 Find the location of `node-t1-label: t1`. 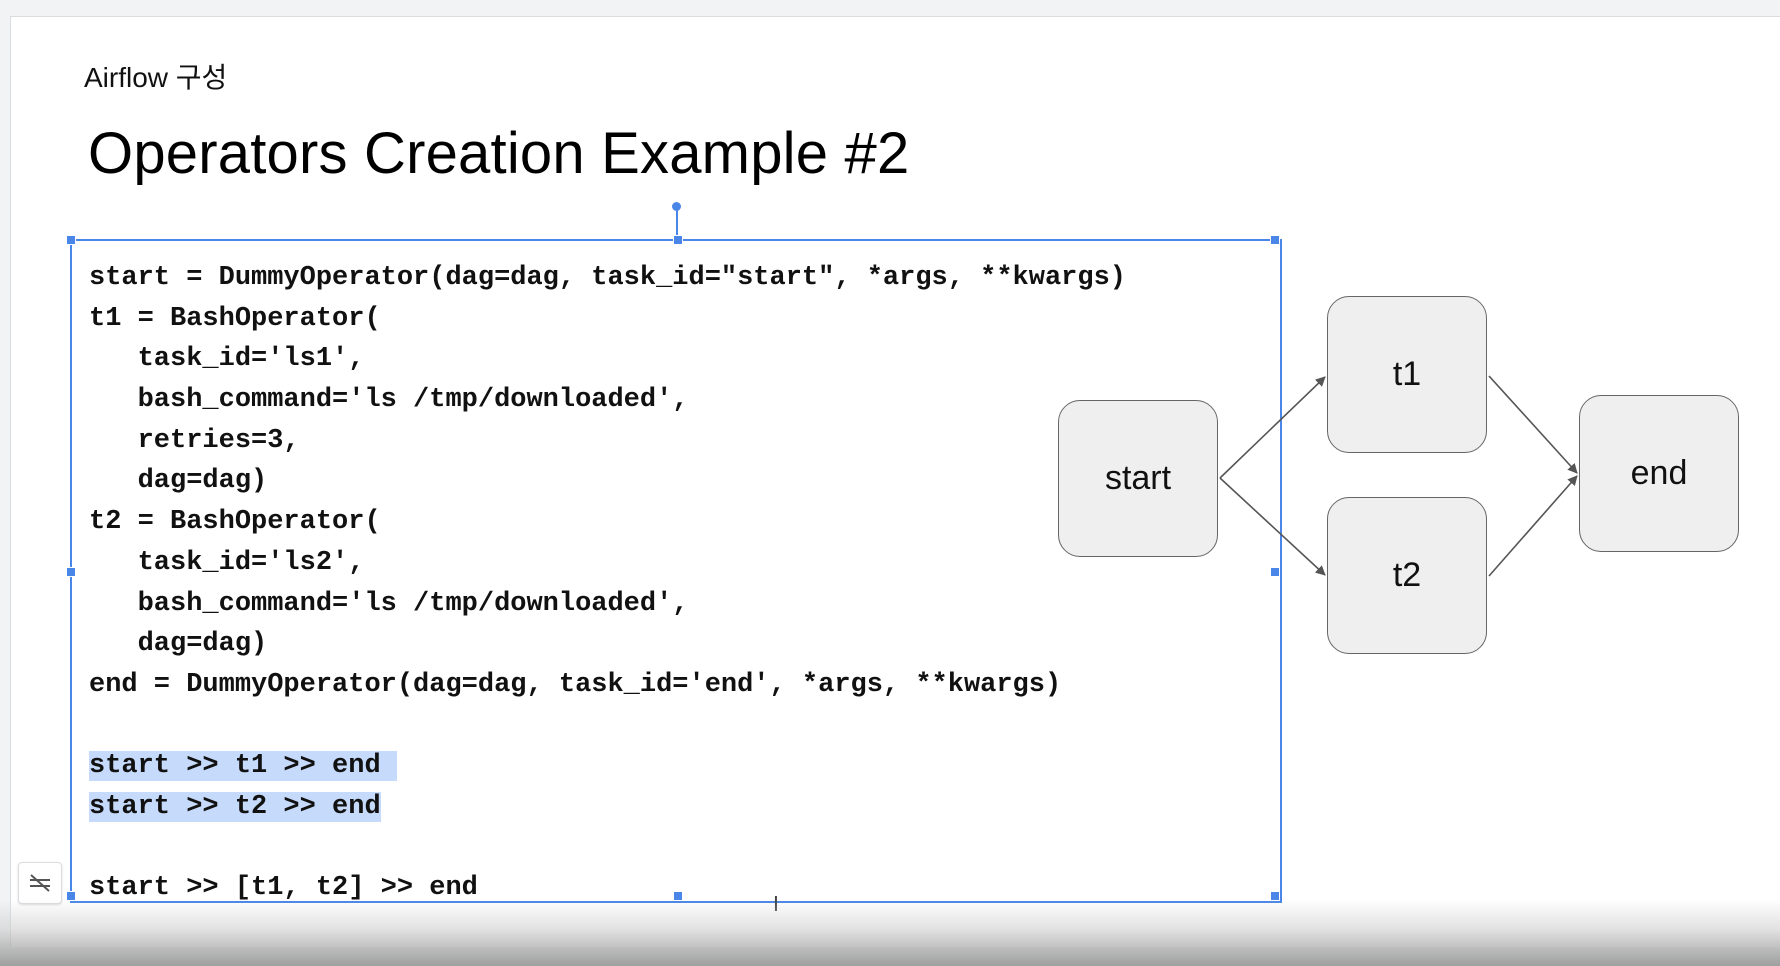

node-t1-label: t1 is located at coordinates (1407, 374).